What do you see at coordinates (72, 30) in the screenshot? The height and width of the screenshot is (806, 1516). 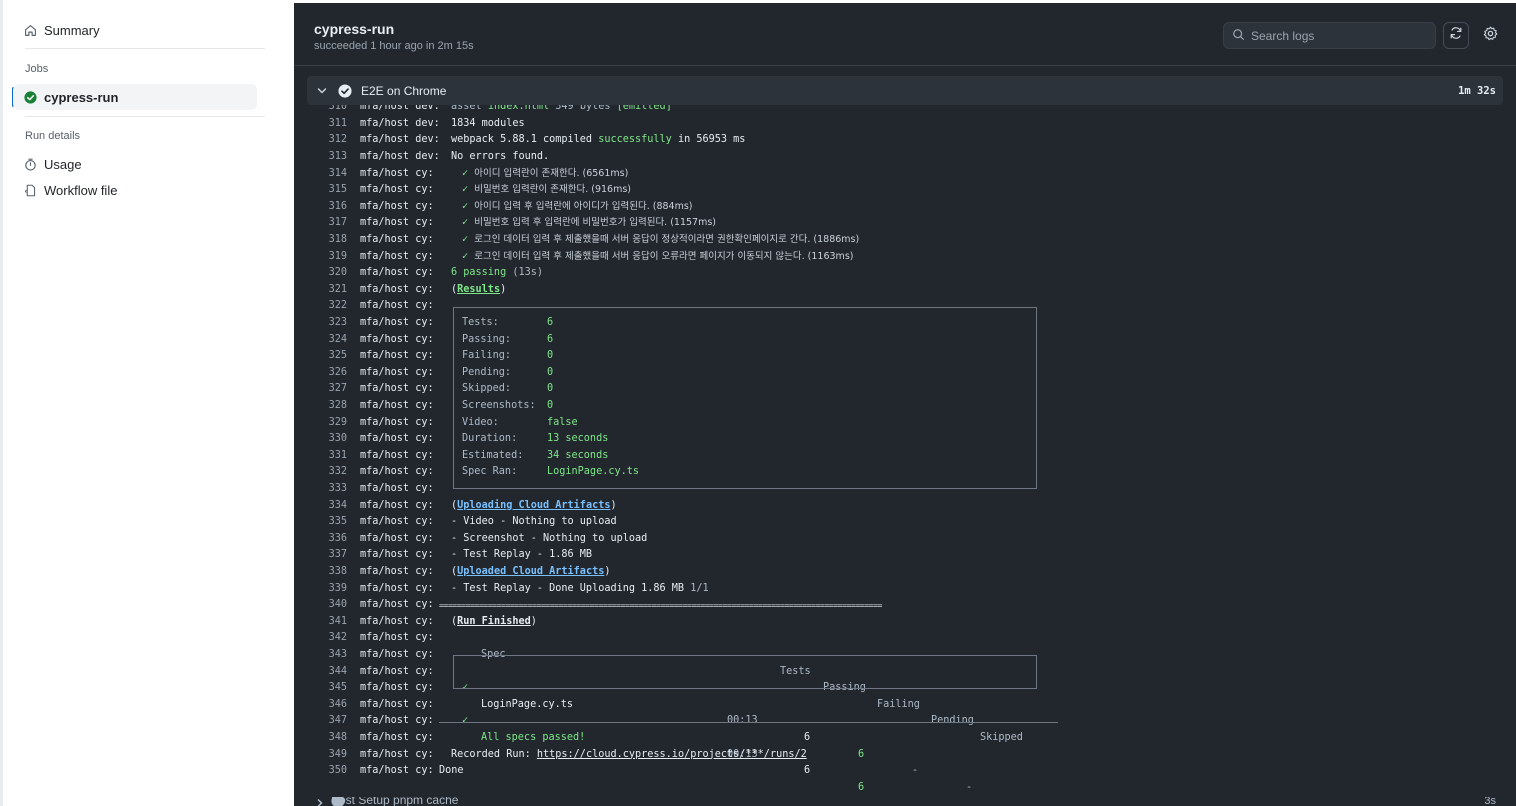 I see `sidebar-item-label: Summary` at bounding box center [72, 30].